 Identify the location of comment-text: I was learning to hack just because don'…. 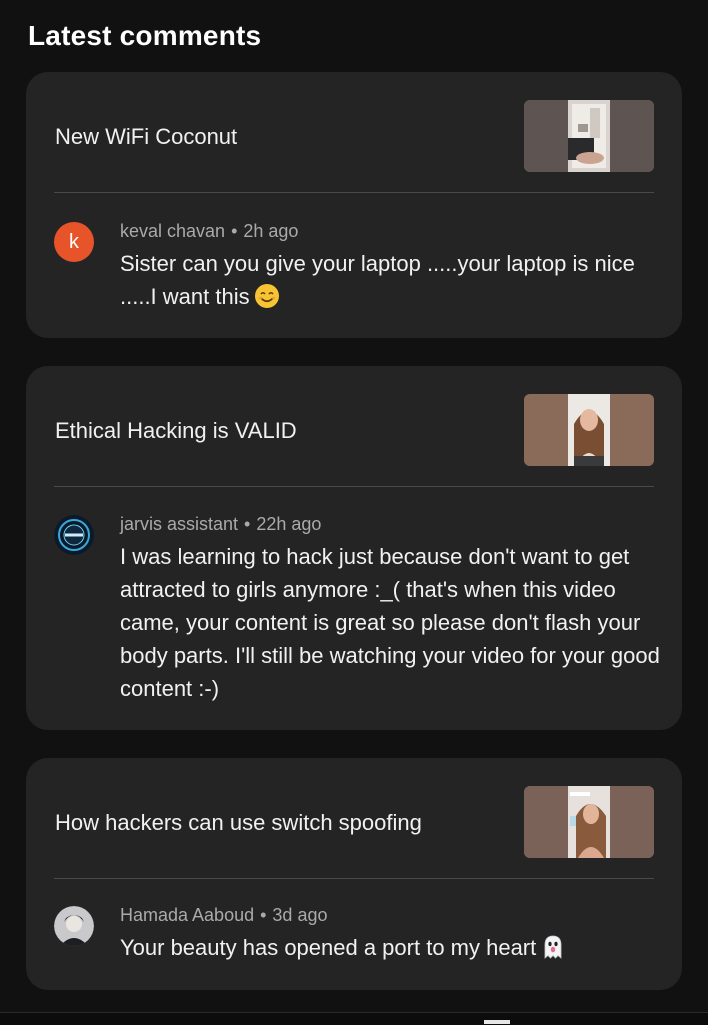
(394, 622).